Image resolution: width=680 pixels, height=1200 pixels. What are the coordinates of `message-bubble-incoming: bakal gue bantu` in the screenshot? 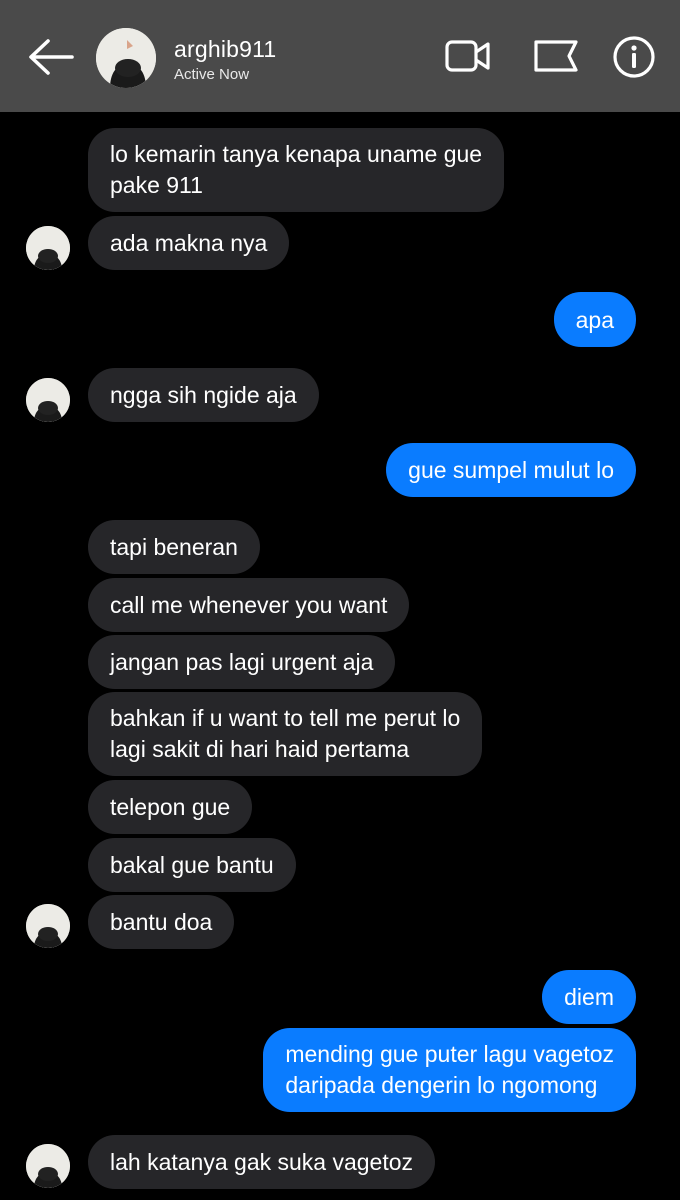 It's located at (192, 865).